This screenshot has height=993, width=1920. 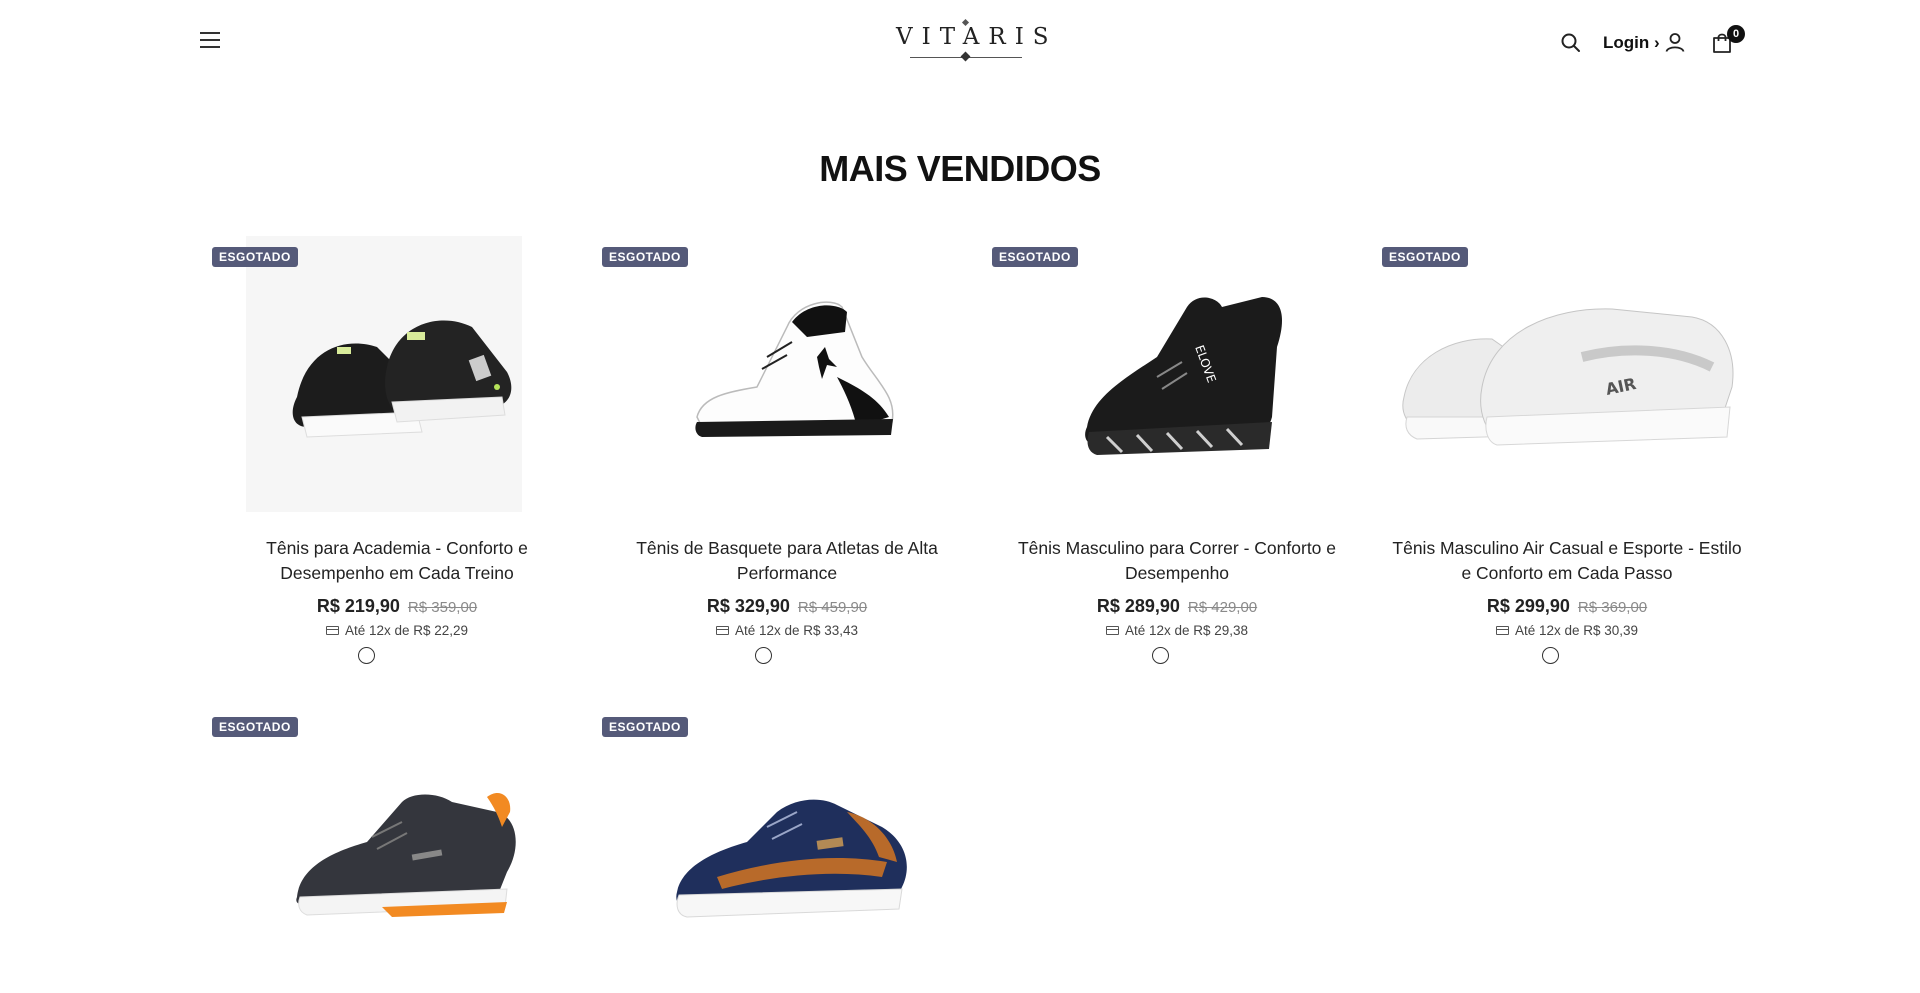 I want to click on black-training-shoes-image, so click(x=402, y=379).